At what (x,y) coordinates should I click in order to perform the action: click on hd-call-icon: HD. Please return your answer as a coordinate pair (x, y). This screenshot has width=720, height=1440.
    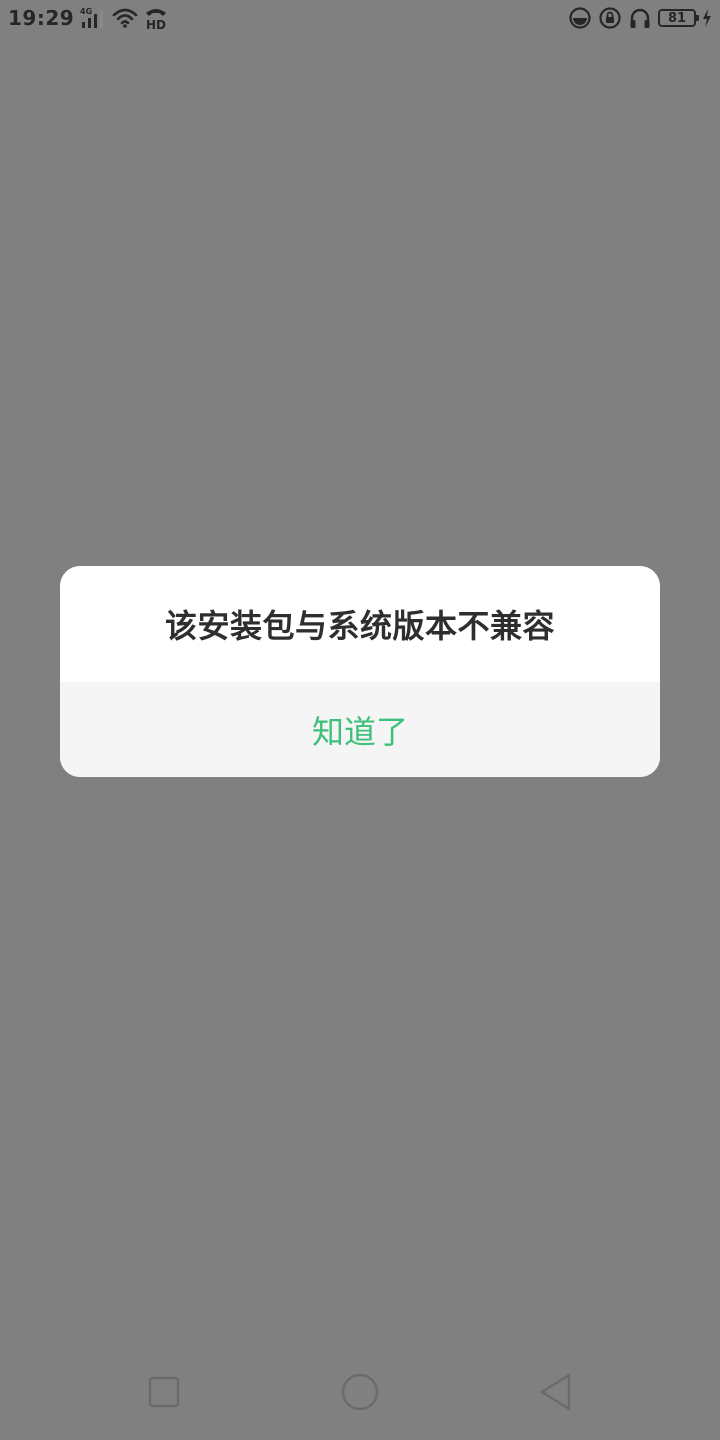
    Looking at the image, I should click on (156, 18).